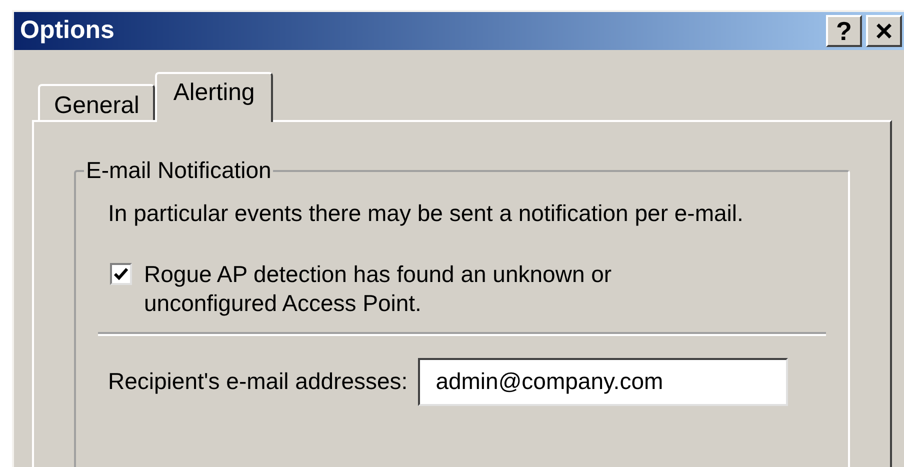 The image size is (904, 467). I want to click on checkmark-icon, so click(121, 274).